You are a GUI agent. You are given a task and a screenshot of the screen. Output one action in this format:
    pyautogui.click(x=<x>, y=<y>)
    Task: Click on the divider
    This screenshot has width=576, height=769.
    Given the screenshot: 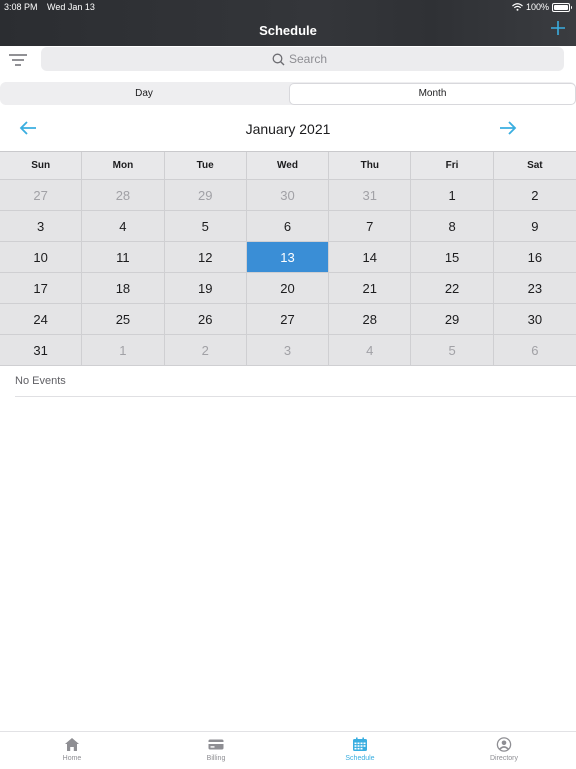 What is the action you would take?
    pyautogui.click(x=295, y=396)
    